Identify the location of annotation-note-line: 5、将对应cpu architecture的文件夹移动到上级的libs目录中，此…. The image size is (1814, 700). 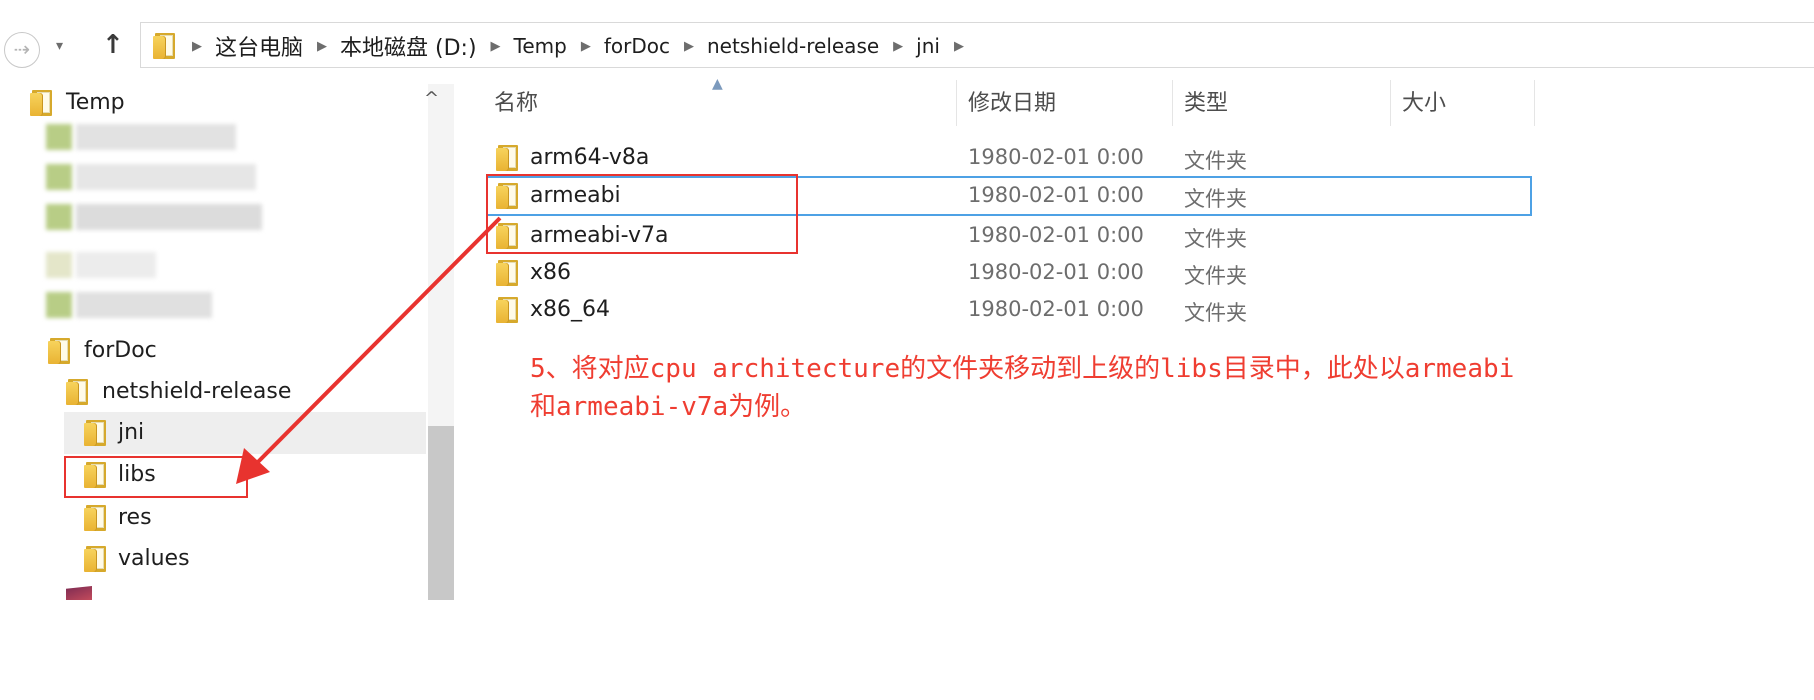
(1022, 369).